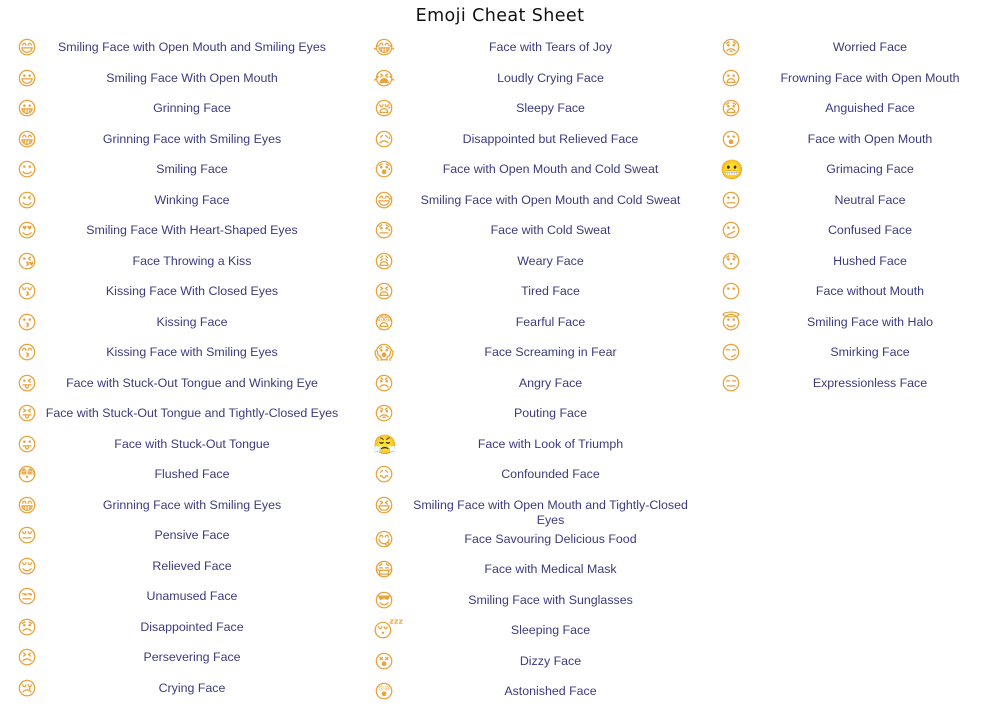 The width and height of the screenshot is (1000, 720). I want to click on face-without-mouth-icon: 😶, so click(731, 292).